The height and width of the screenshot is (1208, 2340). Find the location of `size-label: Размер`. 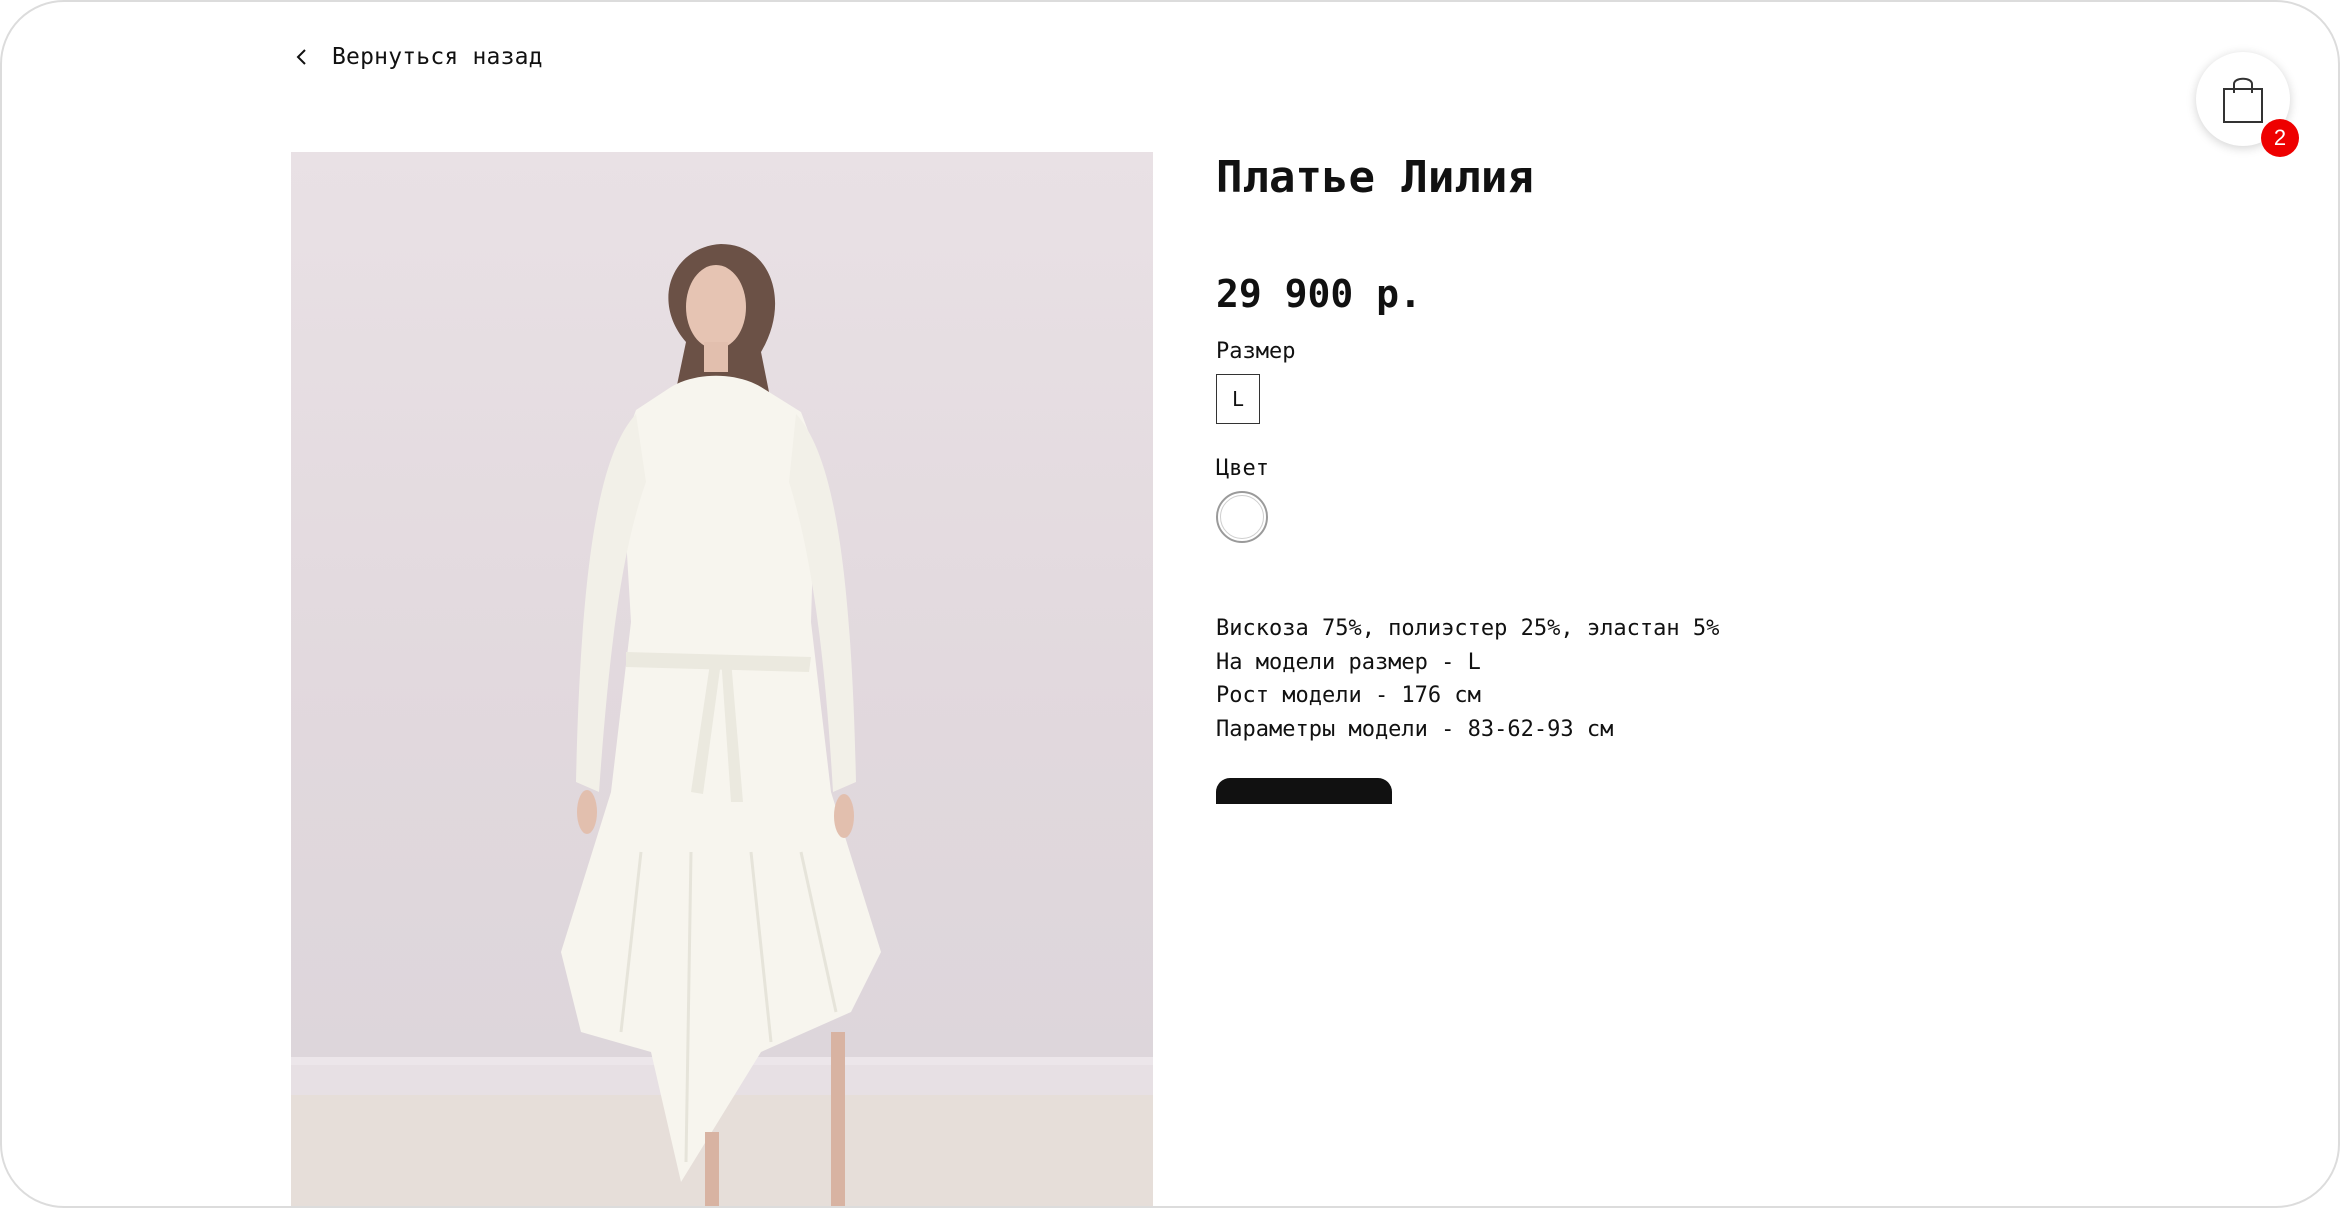

size-label: Размер is located at coordinates (1256, 351).